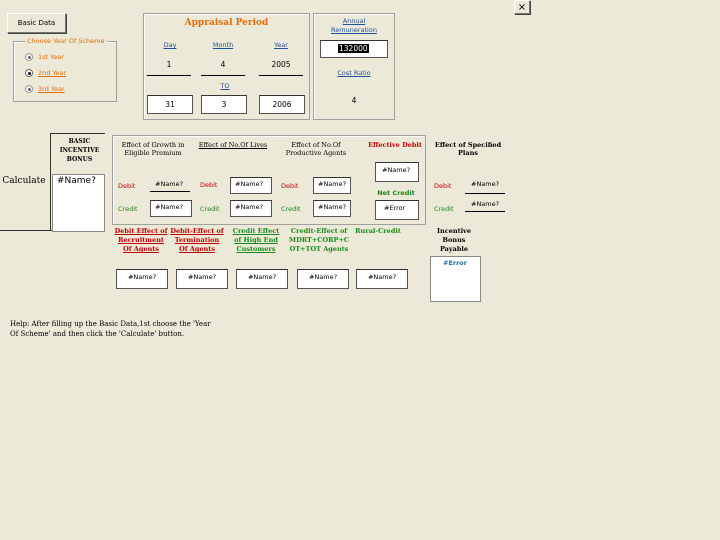  Describe the element at coordinates (210, 209) in the screenshot. I see `lives-credit-label: Credit` at that location.